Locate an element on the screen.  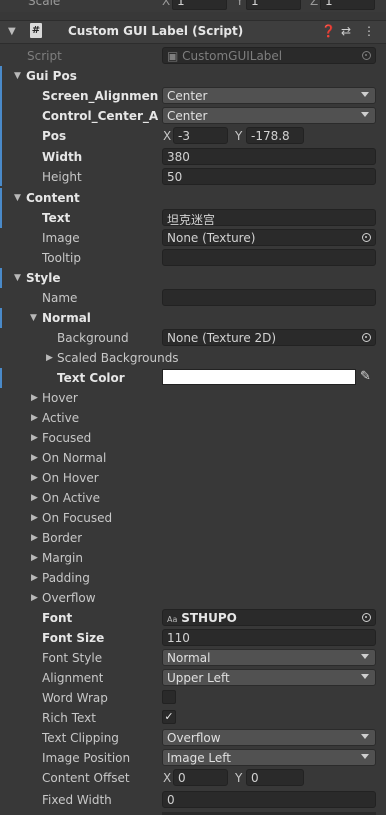
state-foldout-border: ▶ Border is located at coordinates (193, 538).